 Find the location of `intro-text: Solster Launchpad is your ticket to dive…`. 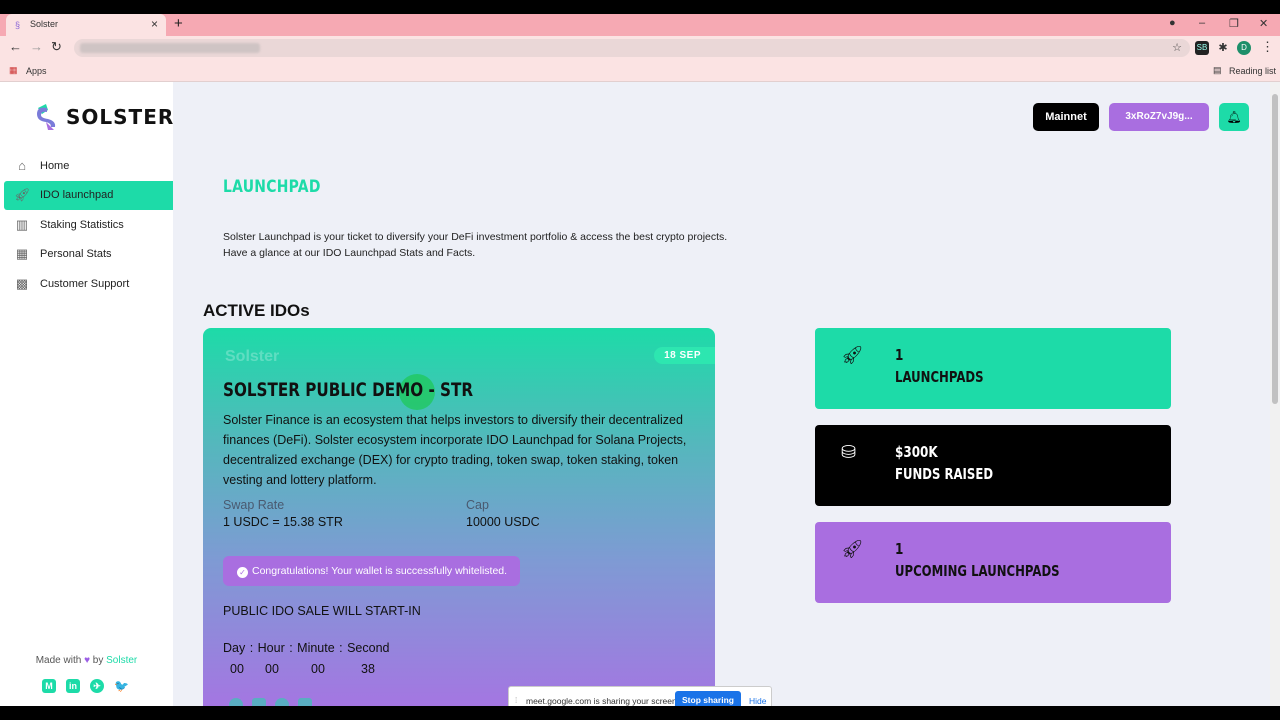

intro-text: Solster Launchpad is your ticket to dive… is located at coordinates (493, 245).